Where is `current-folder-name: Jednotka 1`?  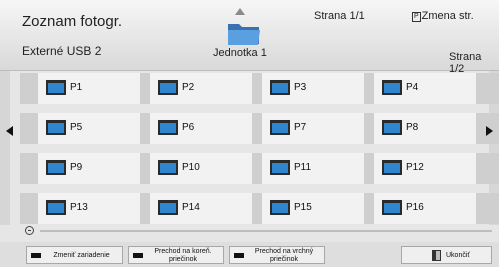
current-folder-name: Jednotka 1 is located at coordinates (240, 53).